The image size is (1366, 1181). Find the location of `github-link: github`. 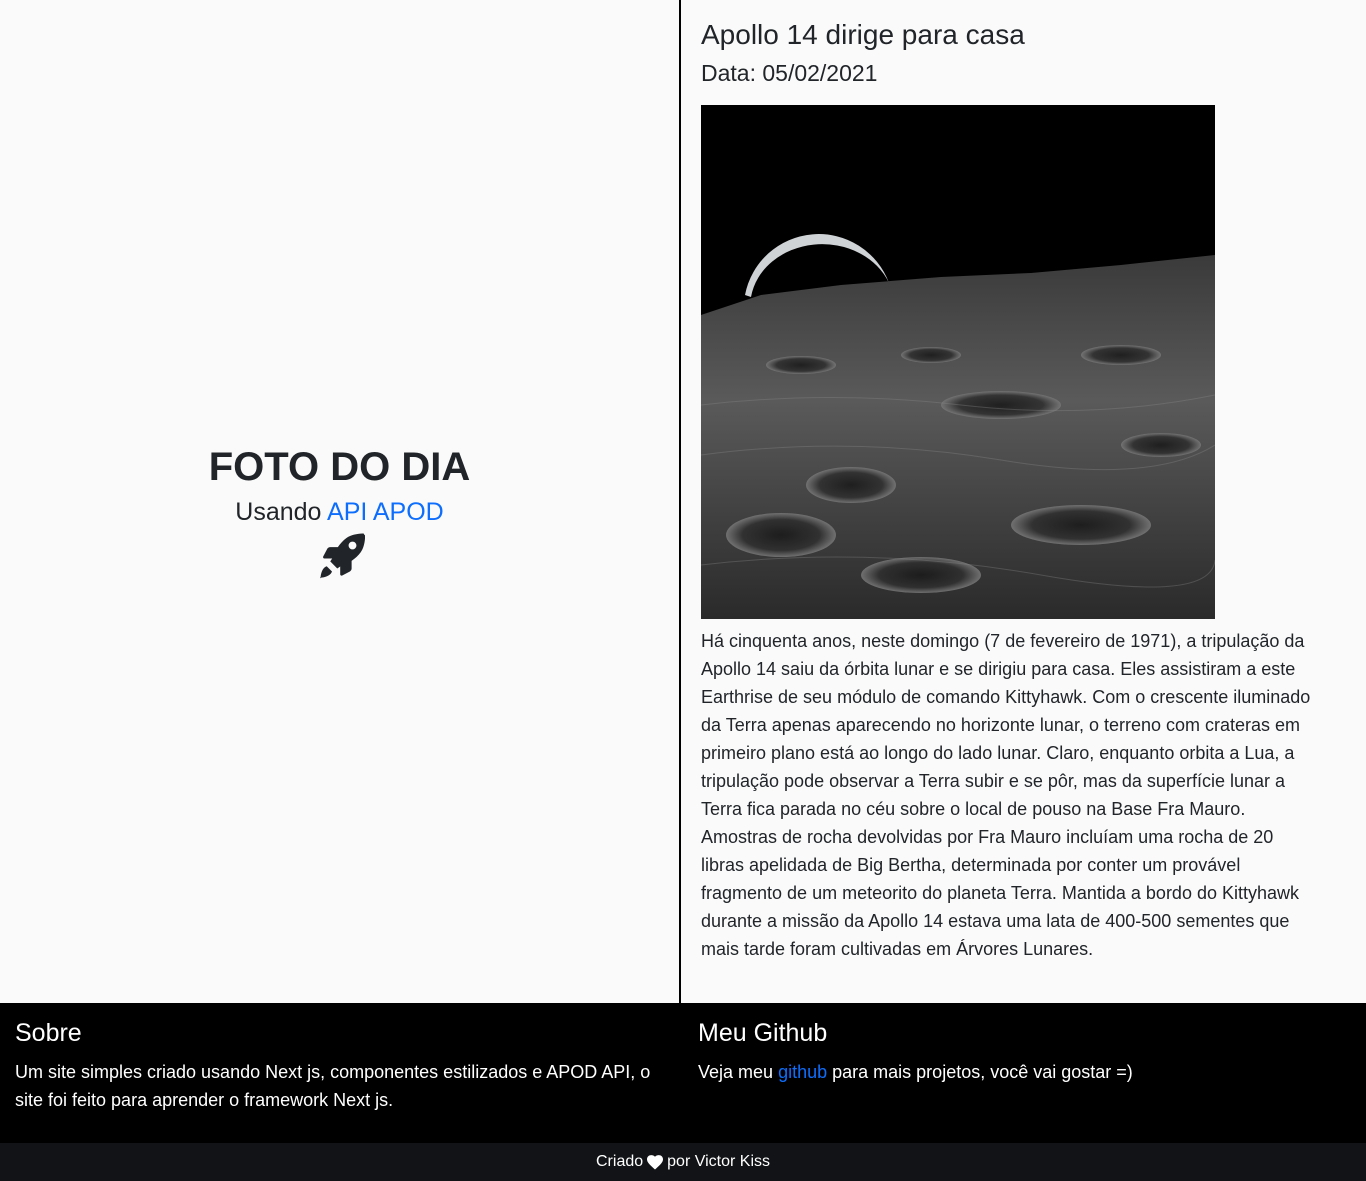

github-link: github is located at coordinates (802, 1072).